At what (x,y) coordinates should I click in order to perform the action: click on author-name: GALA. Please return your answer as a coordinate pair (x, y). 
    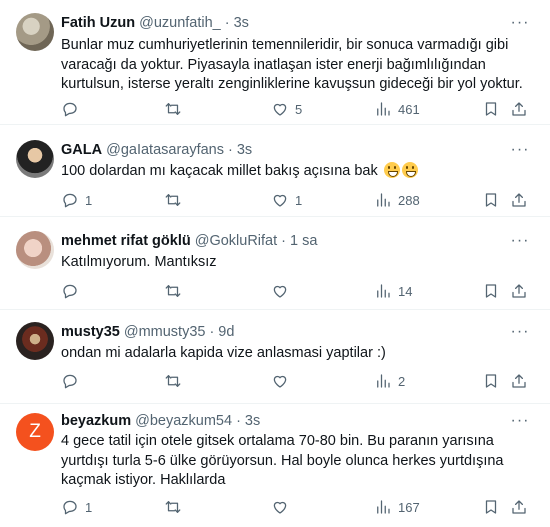
    Looking at the image, I should click on (81, 150).